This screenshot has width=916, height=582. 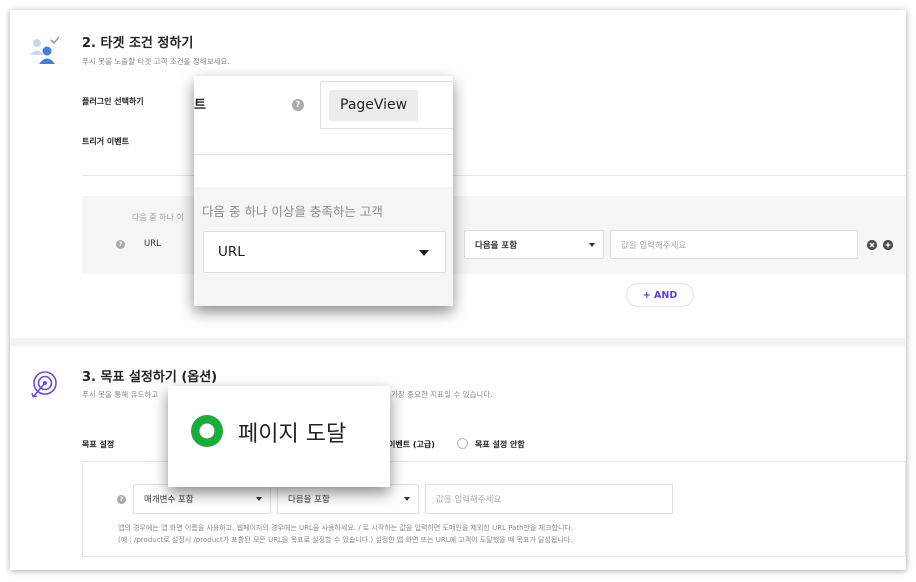 What do you see at coordinates (200, 105) in the screenshot?
I see `trigger-label-fragment: 트` at bounding box center [200, 105].